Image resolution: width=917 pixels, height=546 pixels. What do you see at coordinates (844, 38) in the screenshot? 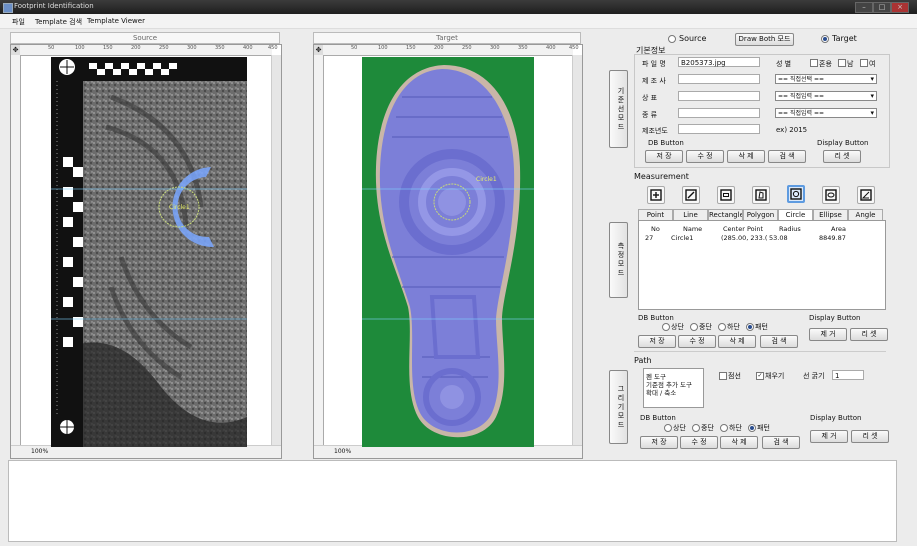
I see `target-radio-label: Target` at bounding box center [844, 38].